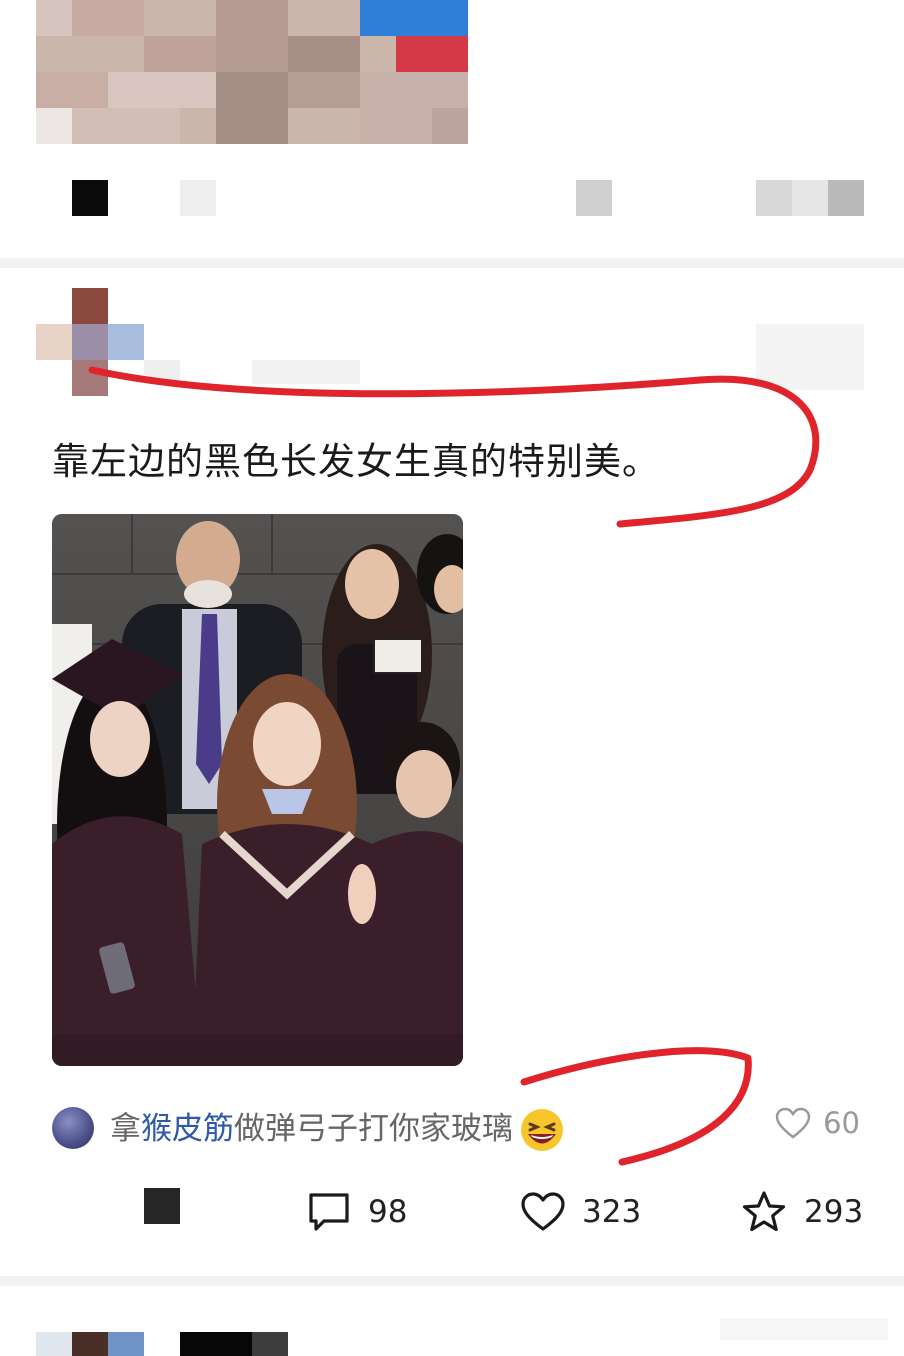  Describe the element at coordinates (373, 1128) in the screenshot. I see `comment-suffix: 做弹弓子打你家玻璃` at that location.